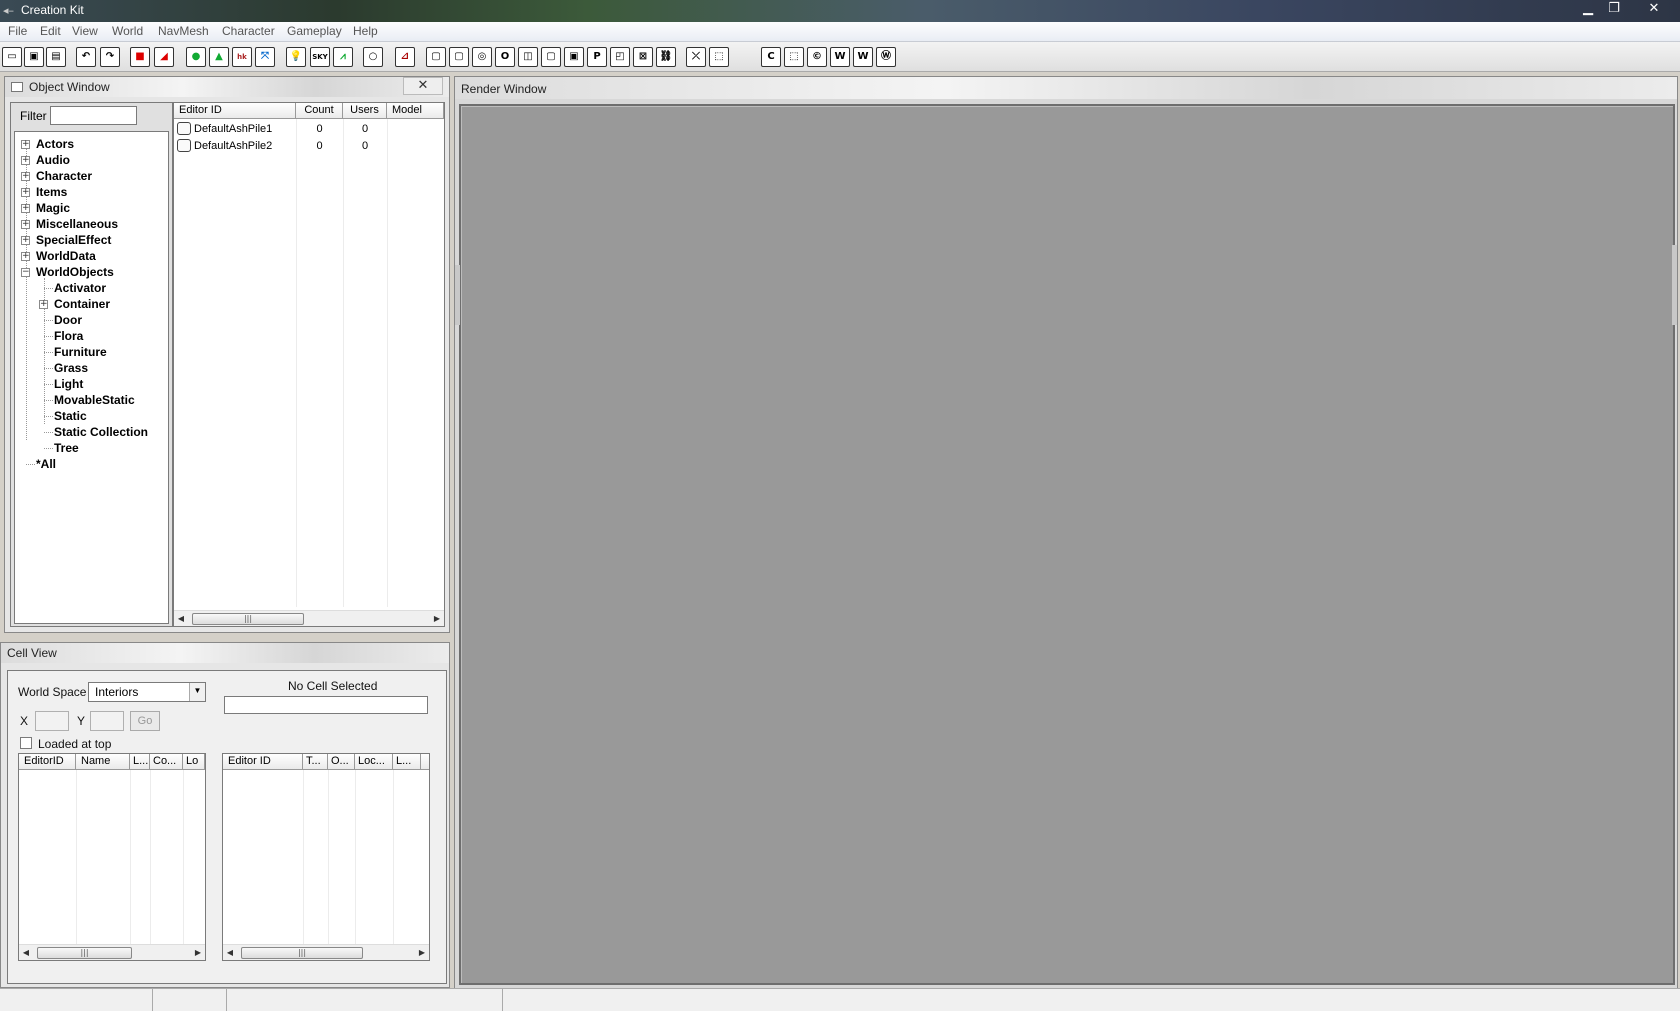 This screenshot has height=1011, width=1680. Describe the element at coordinates (227, 87) in the screenshot. I see `object-window-titlebar: Object Window` at that location.